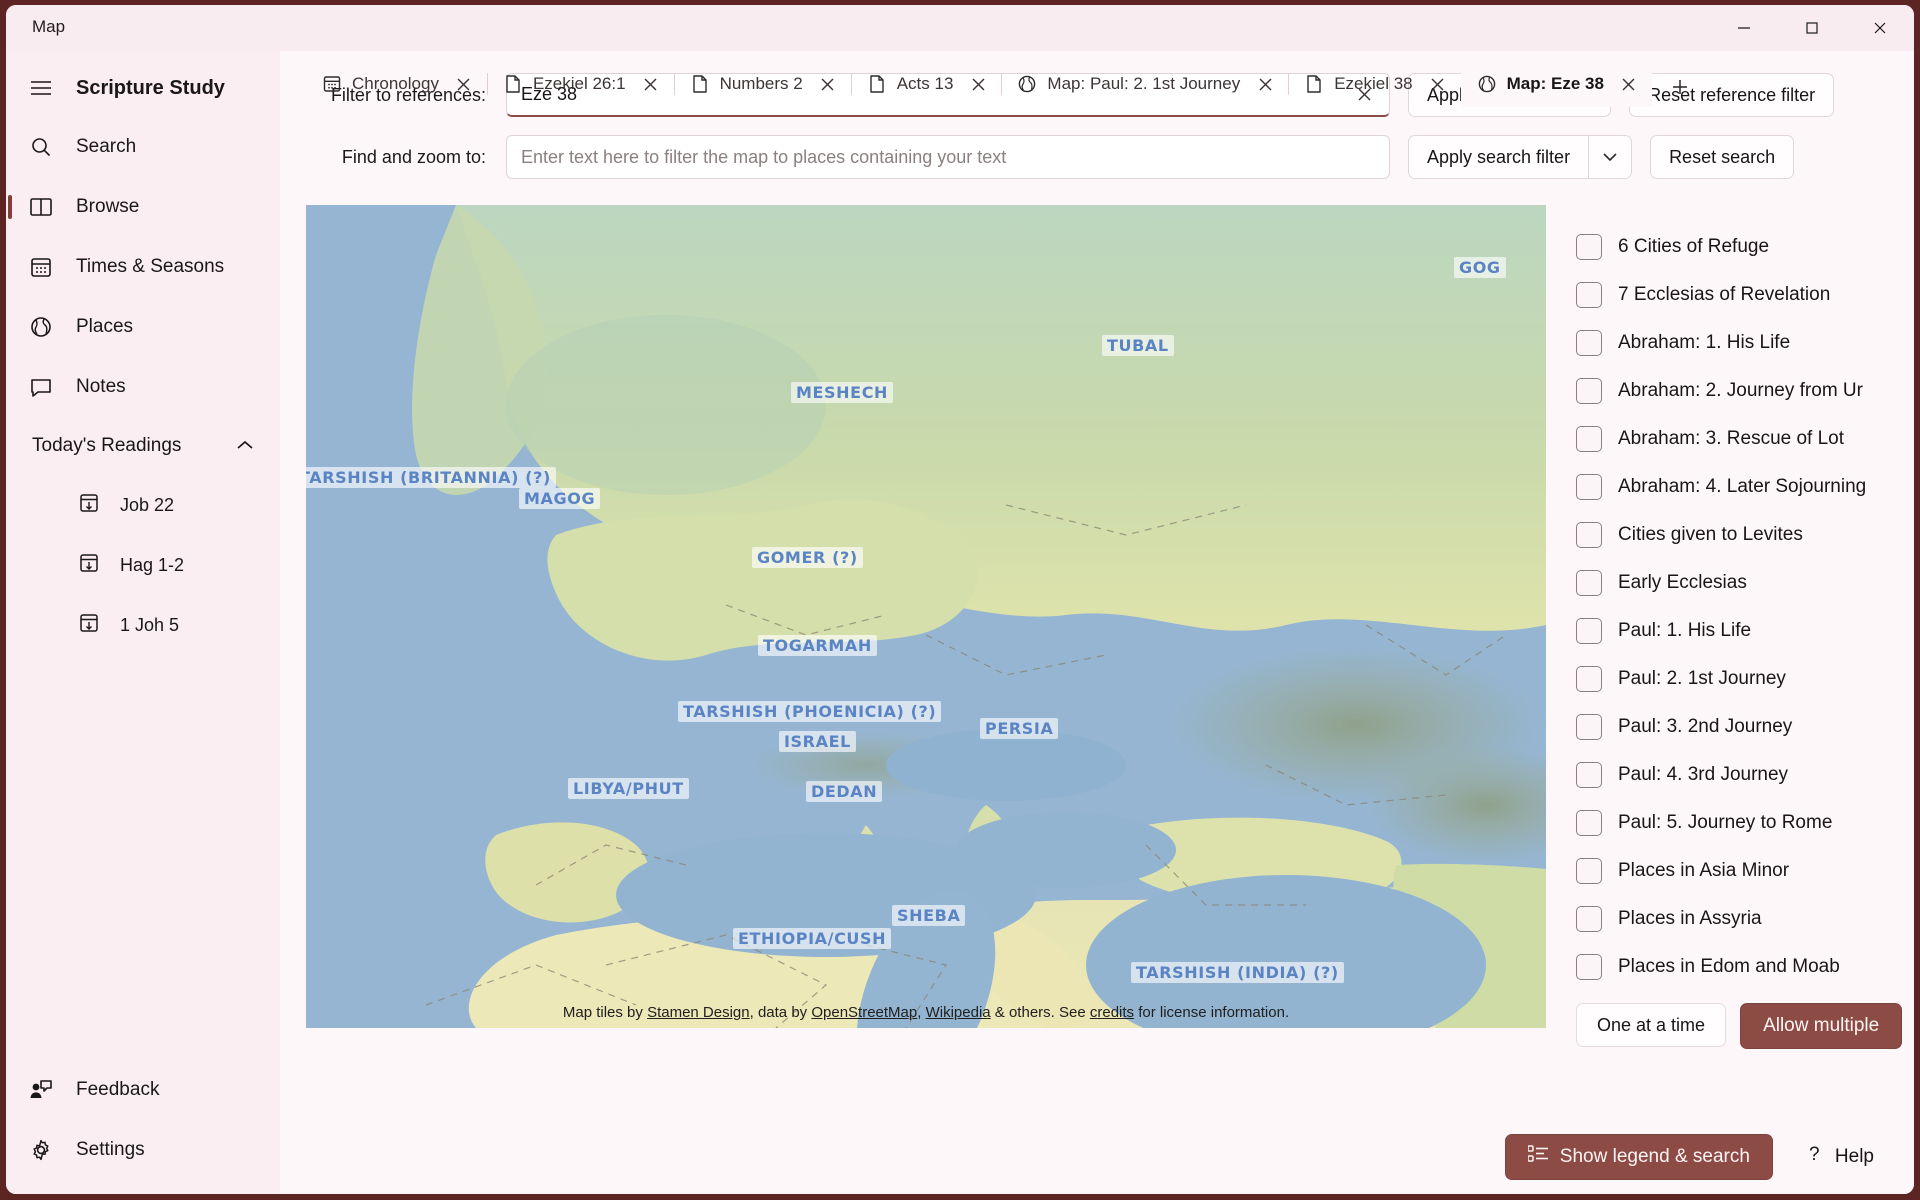 This screenshot has height=1200, width=1920. I want to click on close-icon, so click(1880, 28).